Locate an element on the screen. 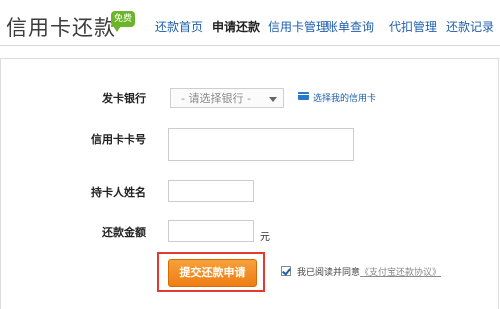  card-number-label: 信用卡卡号 is located at coordinates (118, 139).